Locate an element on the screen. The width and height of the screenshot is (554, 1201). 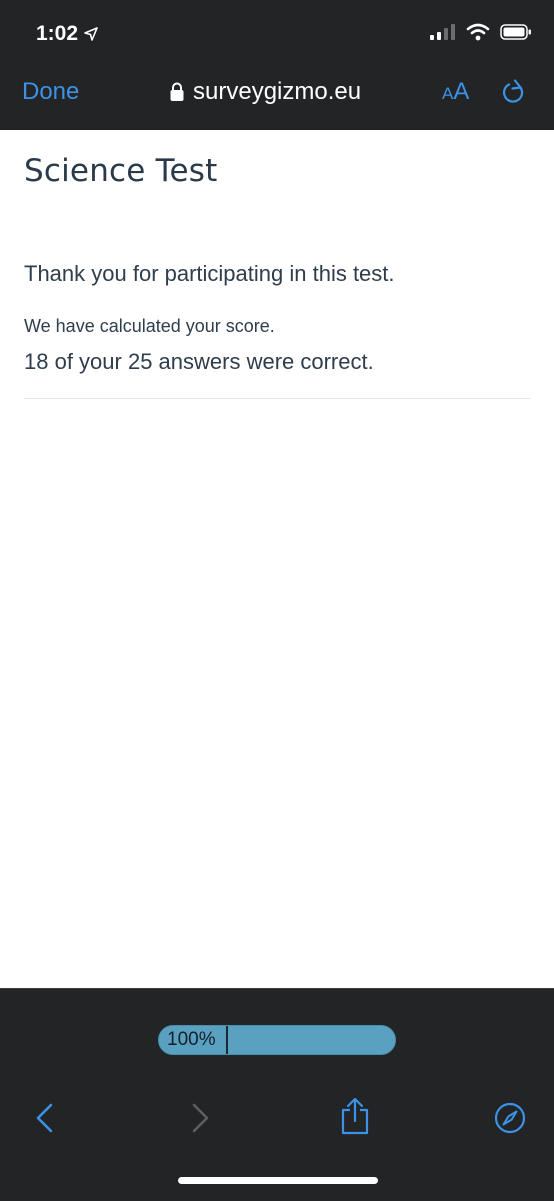
compass-icon is located at coordinates (510, 1118).